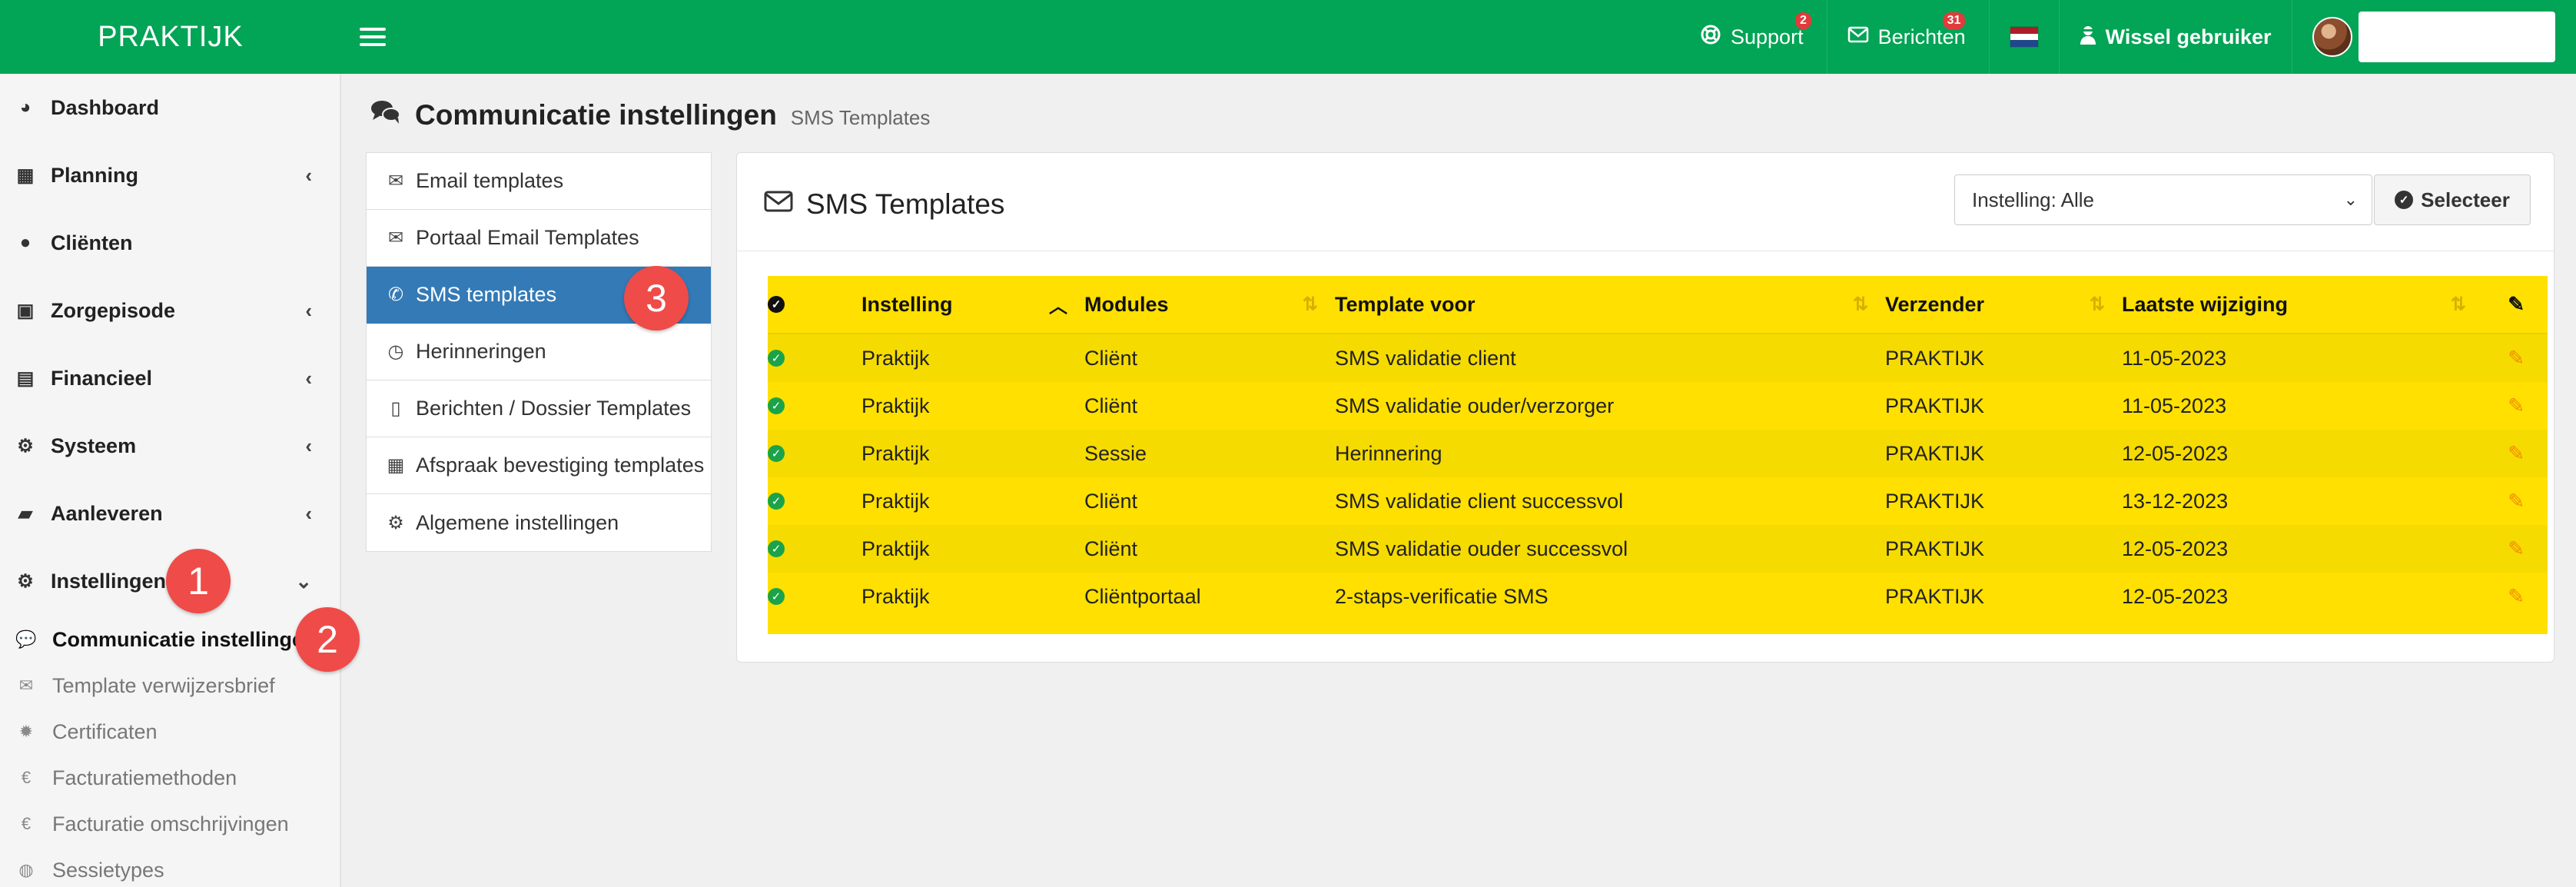 Image resolution: width=2576 pixels, height=887 pixels. I want to click on instelling-select: Instelling: Alle ⌄, so click(2163, 199).